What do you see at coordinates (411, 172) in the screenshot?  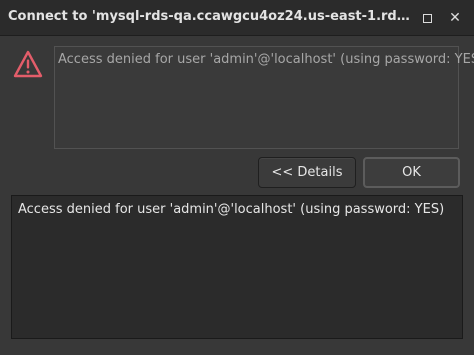 I see `ok-button: OK` at bounding box center [411, 172].